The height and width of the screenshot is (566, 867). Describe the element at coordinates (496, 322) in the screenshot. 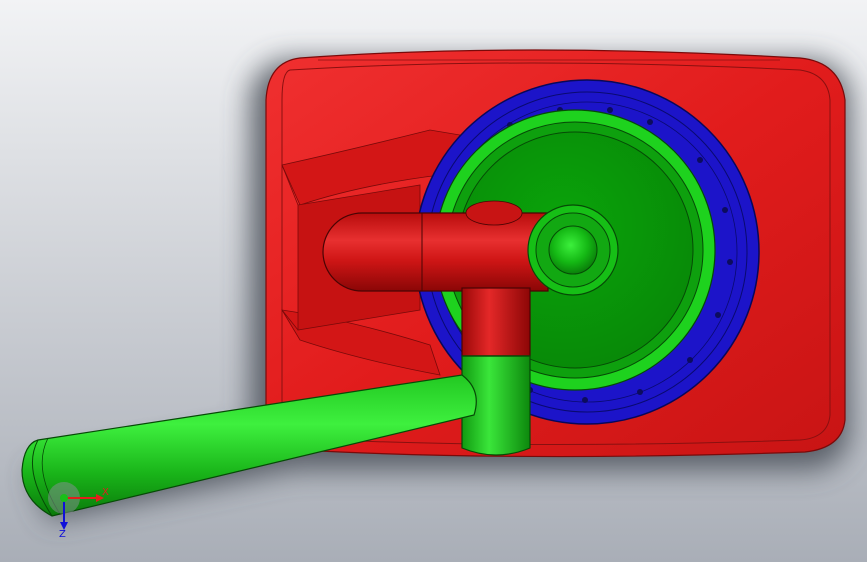

I see `crank-arm-vertical` at that location.